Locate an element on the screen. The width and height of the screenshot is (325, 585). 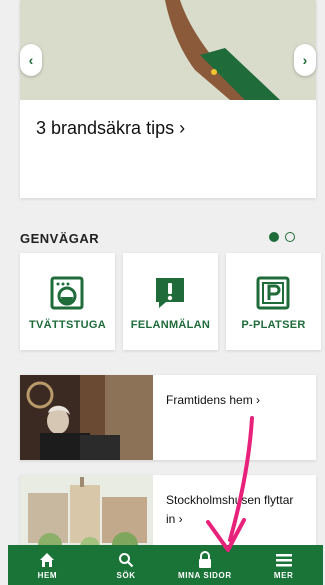
carousel-prev-button: ‹ is located at coordinates (31, 60).